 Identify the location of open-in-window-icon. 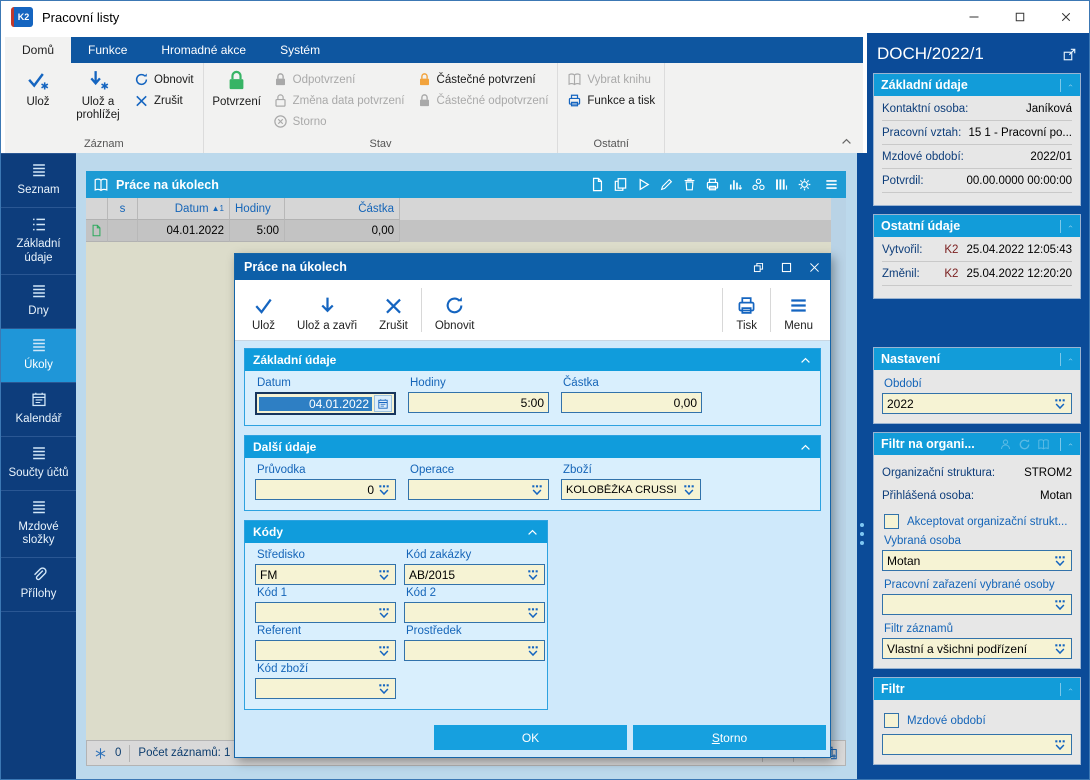
(1069, 54).